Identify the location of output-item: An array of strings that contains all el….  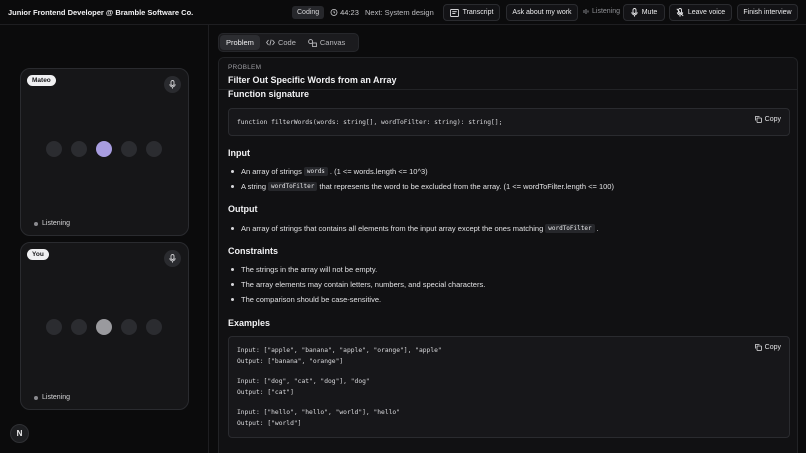
(413, 228).